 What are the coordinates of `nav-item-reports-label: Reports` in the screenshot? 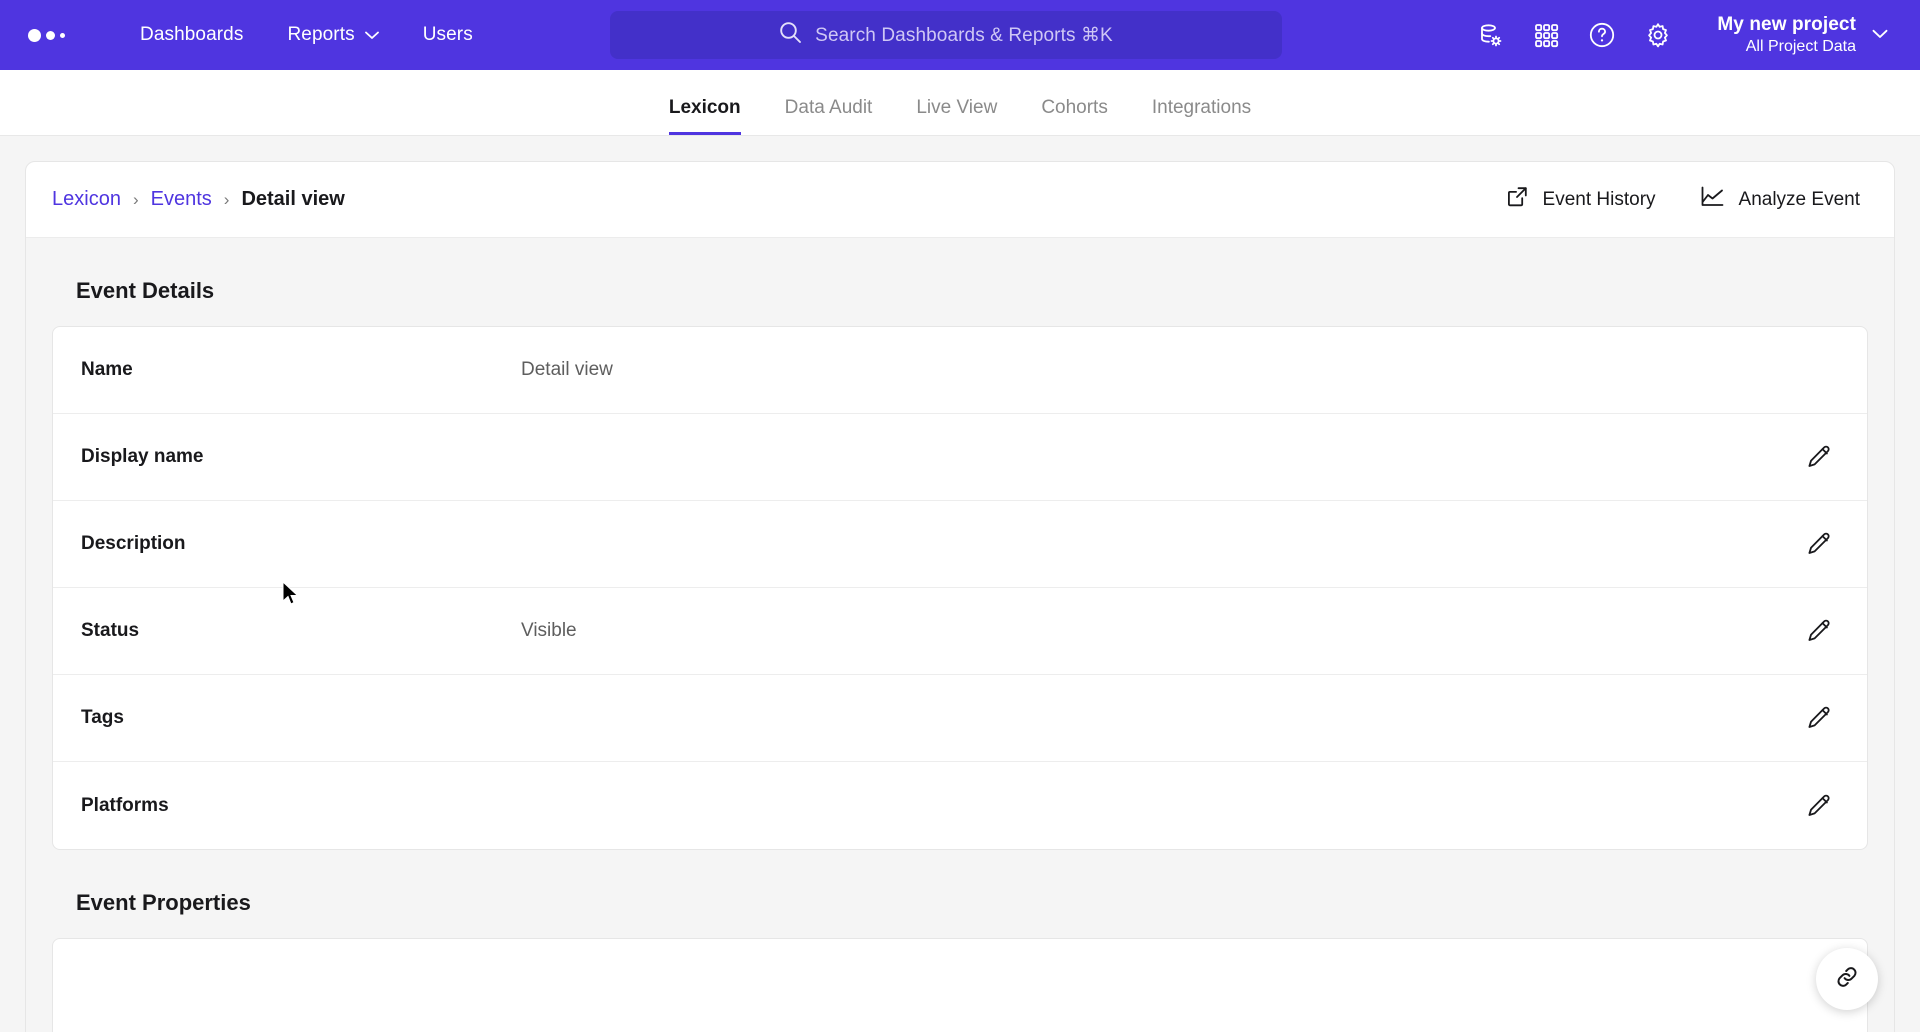 It's located at (321, 34).